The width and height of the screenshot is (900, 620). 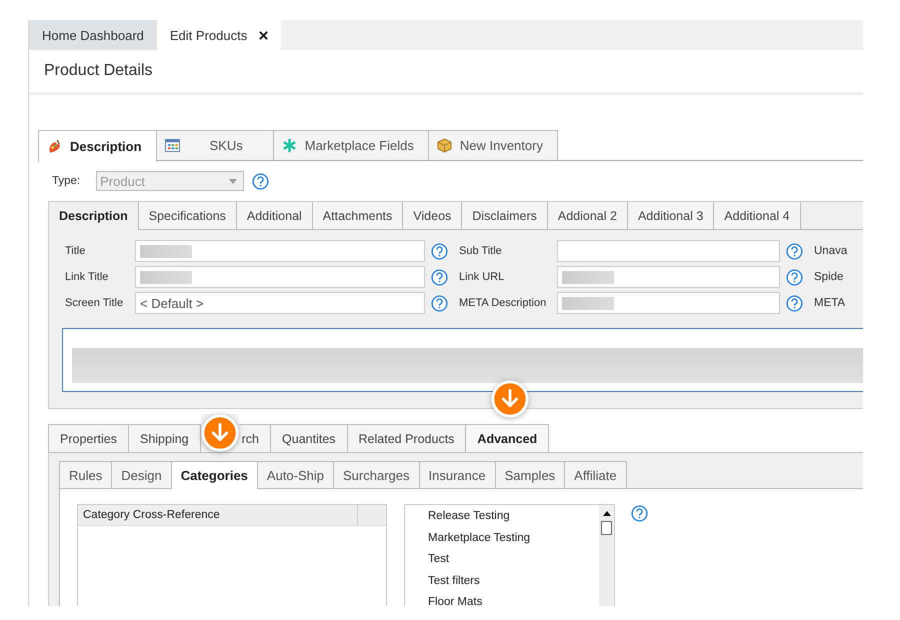 What do you see at coordinates (830, 251) in the screenshot?
I see `field-label: Unava` at bounding box center [830, 251].